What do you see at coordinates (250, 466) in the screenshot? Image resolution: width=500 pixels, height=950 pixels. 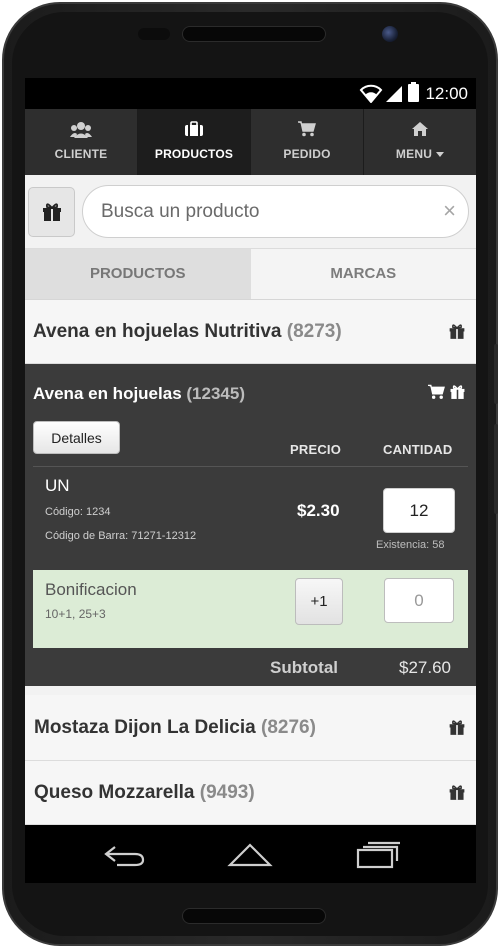 I see `divider` at bounding box center [250, 466].